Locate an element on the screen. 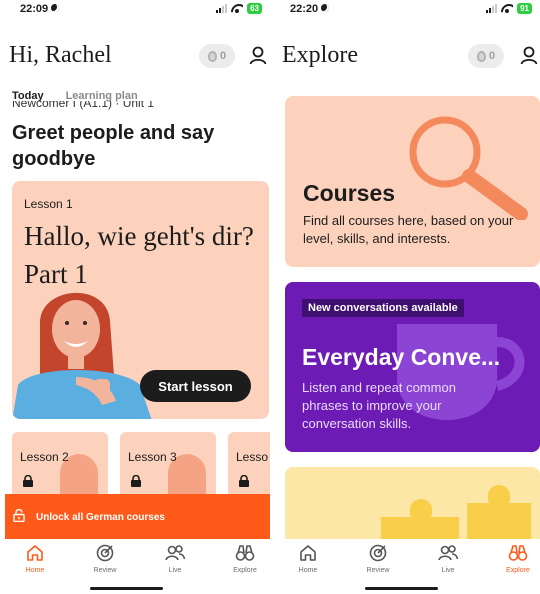 The width and height of the screenshot is (540, 594). status-bar: 22:20 91 is located at coordinates (405, 10).